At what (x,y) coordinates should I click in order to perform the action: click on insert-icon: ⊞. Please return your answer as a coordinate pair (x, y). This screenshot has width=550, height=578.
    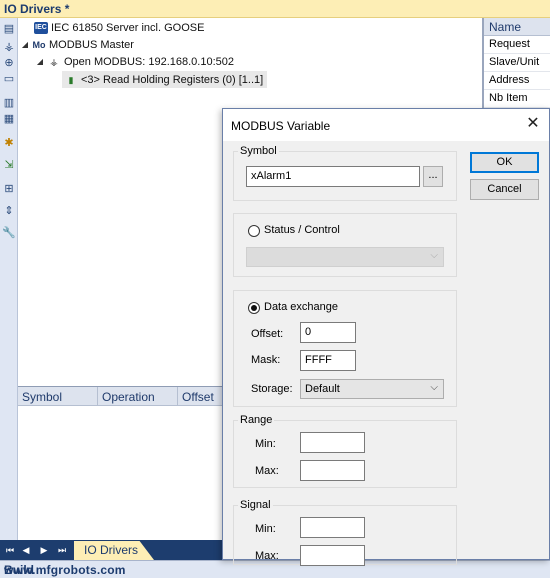
    Looking at the image, I should click on (9, 189).